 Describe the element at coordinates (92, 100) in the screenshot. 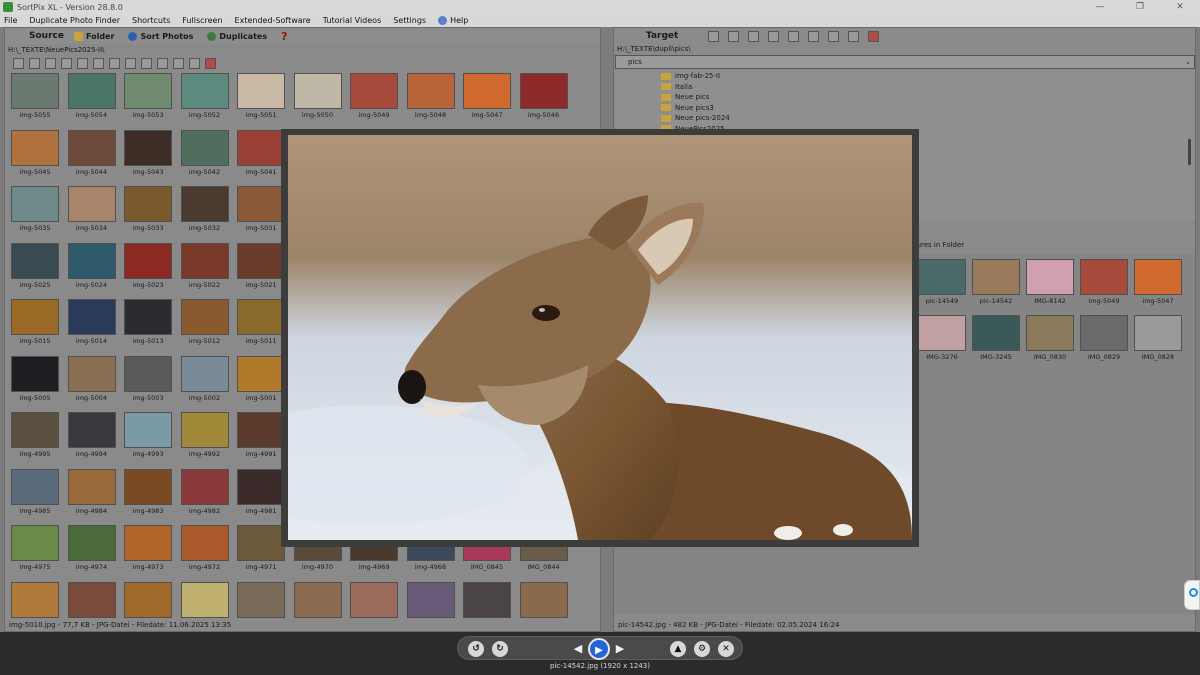

I see `source-thumbnail: img-5054` at that location.